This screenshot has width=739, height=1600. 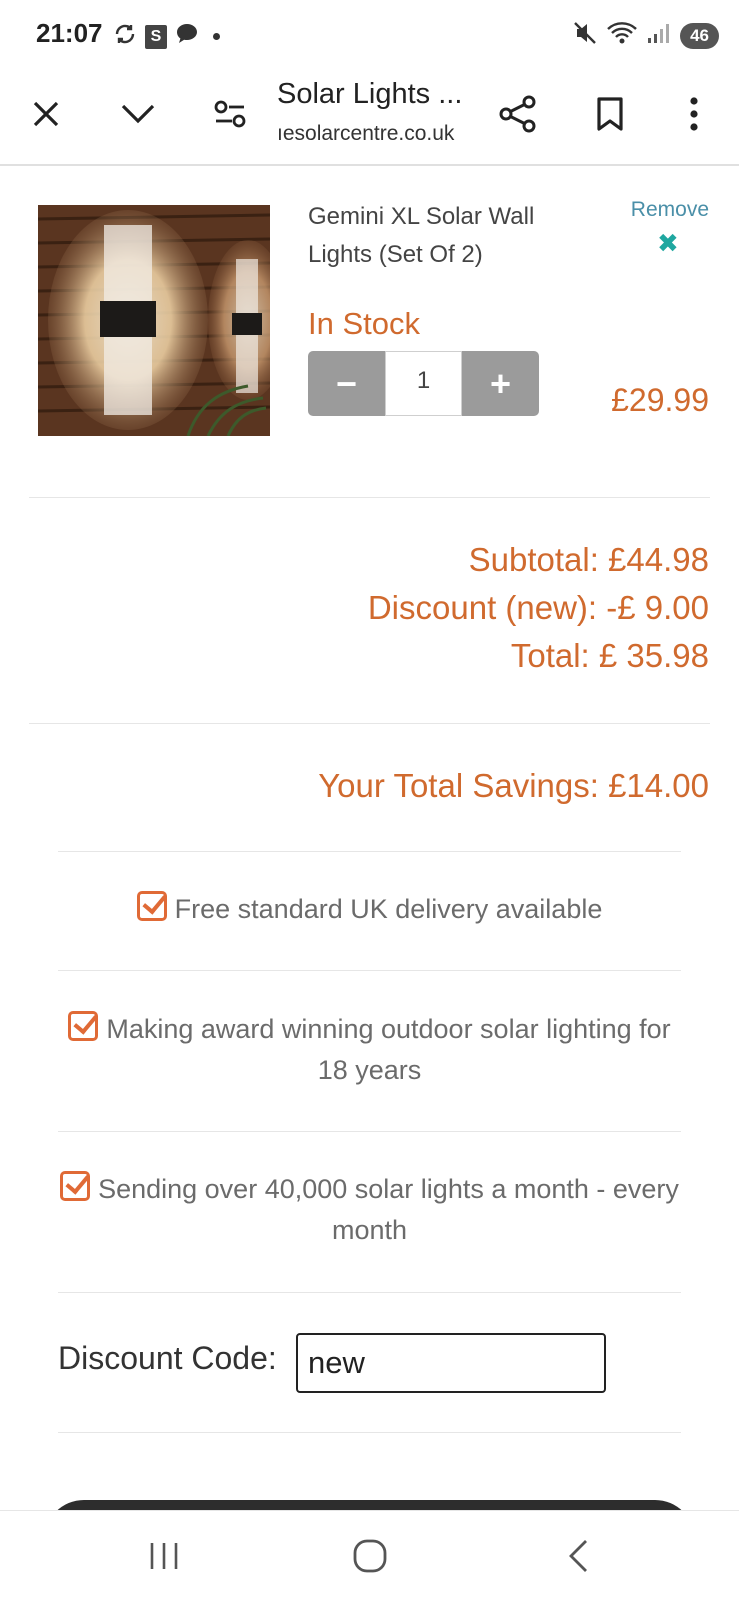 I want to click on status-left-icons: S, so click(x=166, y=36).